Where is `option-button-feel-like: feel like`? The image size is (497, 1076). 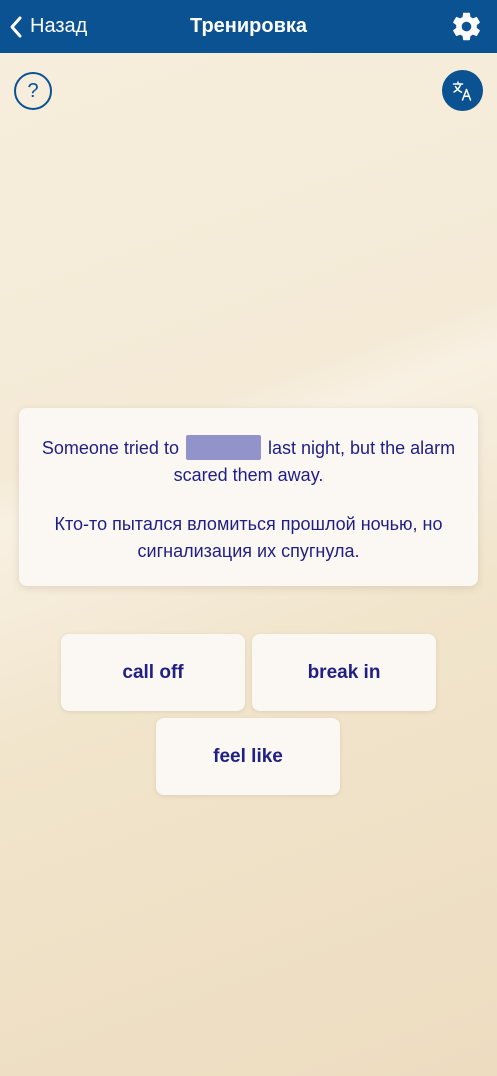
option-button-feel-like: feel like is located at coordinates (248, 756).